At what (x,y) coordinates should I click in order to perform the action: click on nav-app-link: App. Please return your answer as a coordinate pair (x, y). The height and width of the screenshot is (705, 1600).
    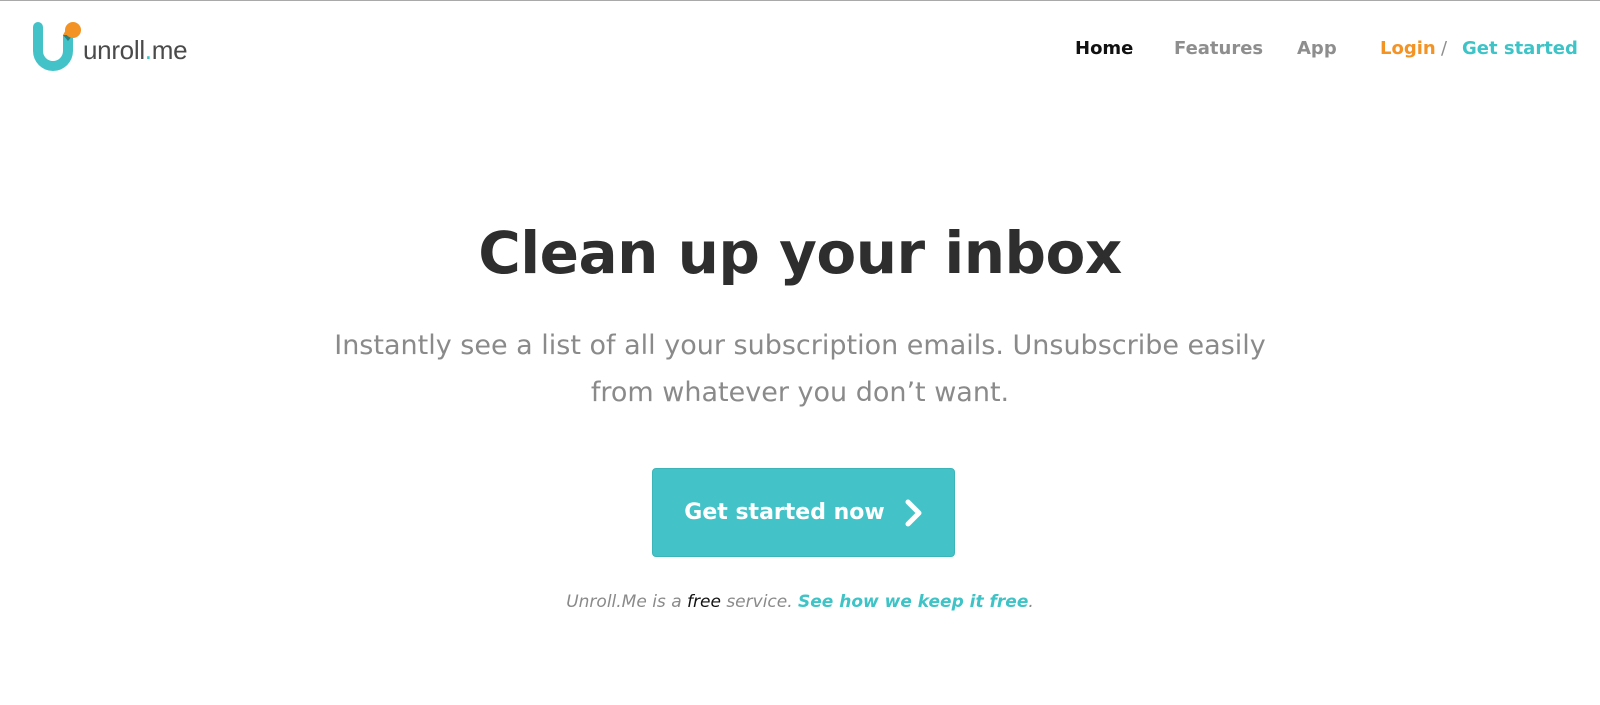
    Looking at the image, I should click on (1317, 49).